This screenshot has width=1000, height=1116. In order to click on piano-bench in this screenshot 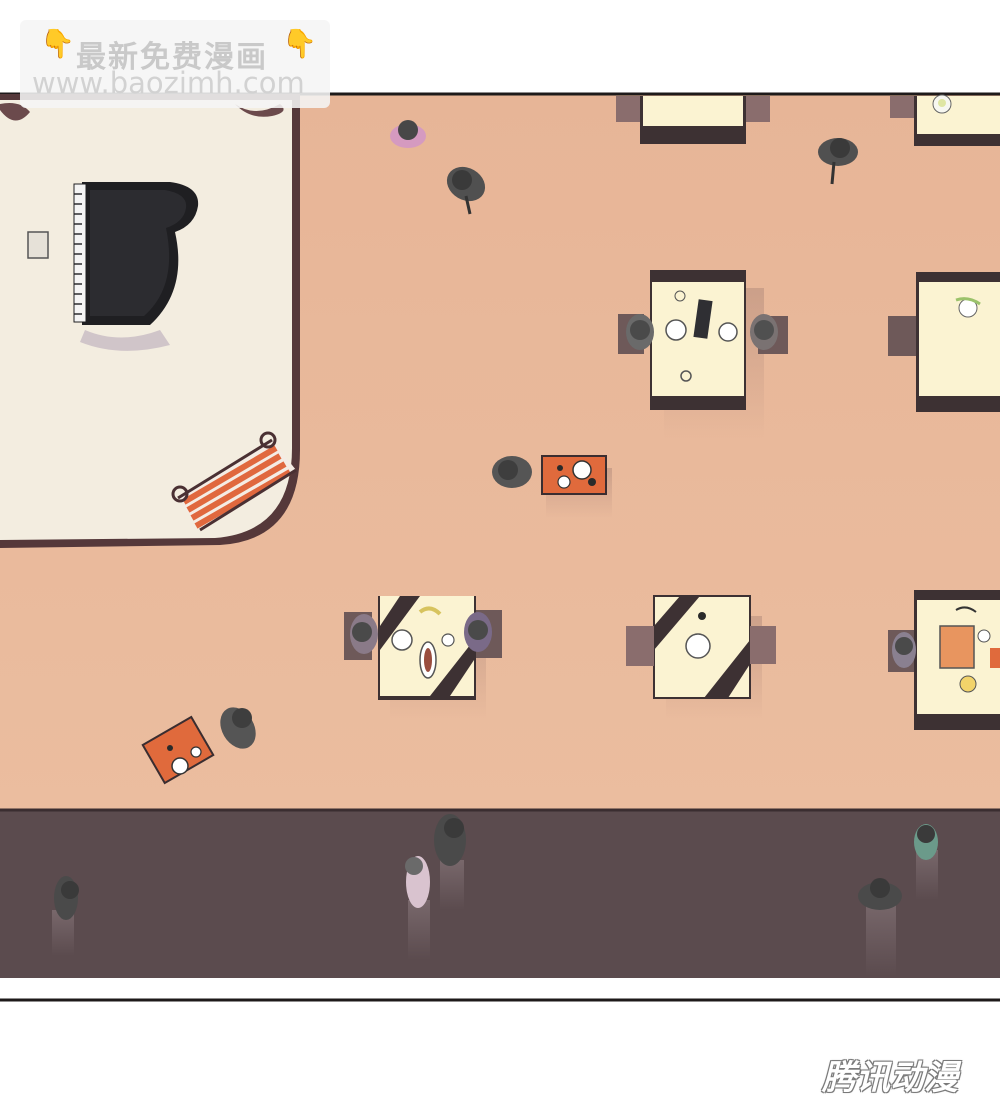, I will do `click(38, 245)`.